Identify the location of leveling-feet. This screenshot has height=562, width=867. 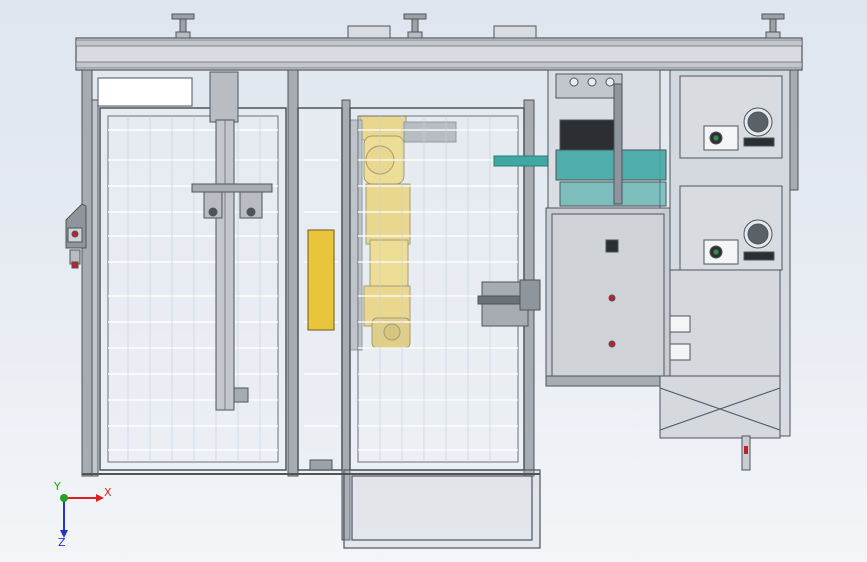
(478, 26).